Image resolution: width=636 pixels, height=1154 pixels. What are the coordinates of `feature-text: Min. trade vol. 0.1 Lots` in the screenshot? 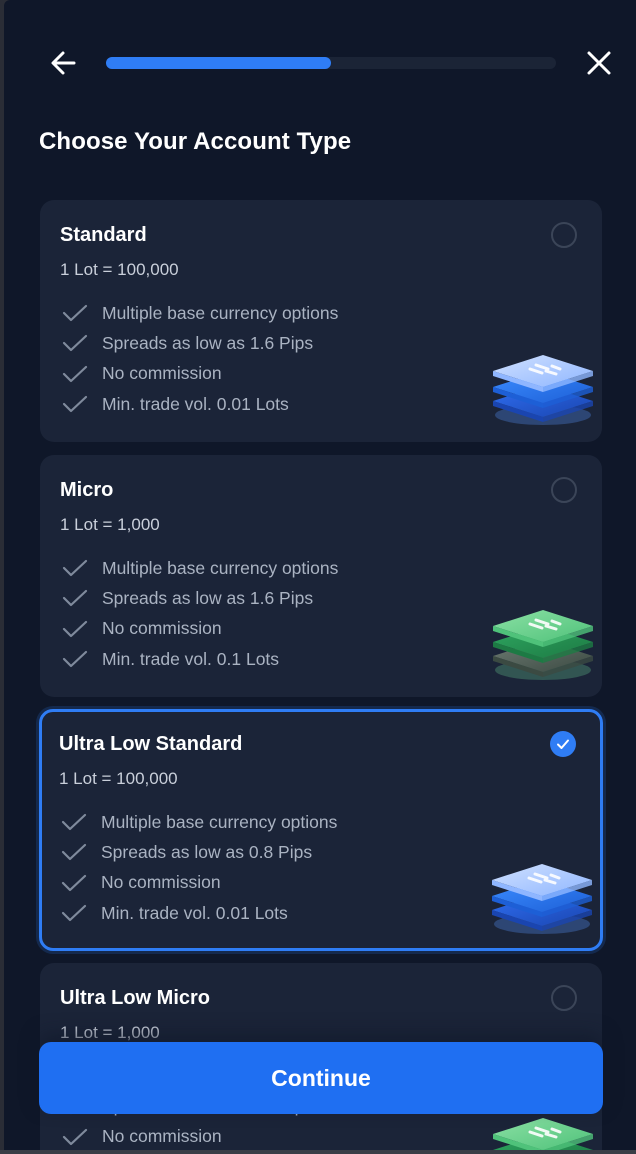 It's located at (191, 658).